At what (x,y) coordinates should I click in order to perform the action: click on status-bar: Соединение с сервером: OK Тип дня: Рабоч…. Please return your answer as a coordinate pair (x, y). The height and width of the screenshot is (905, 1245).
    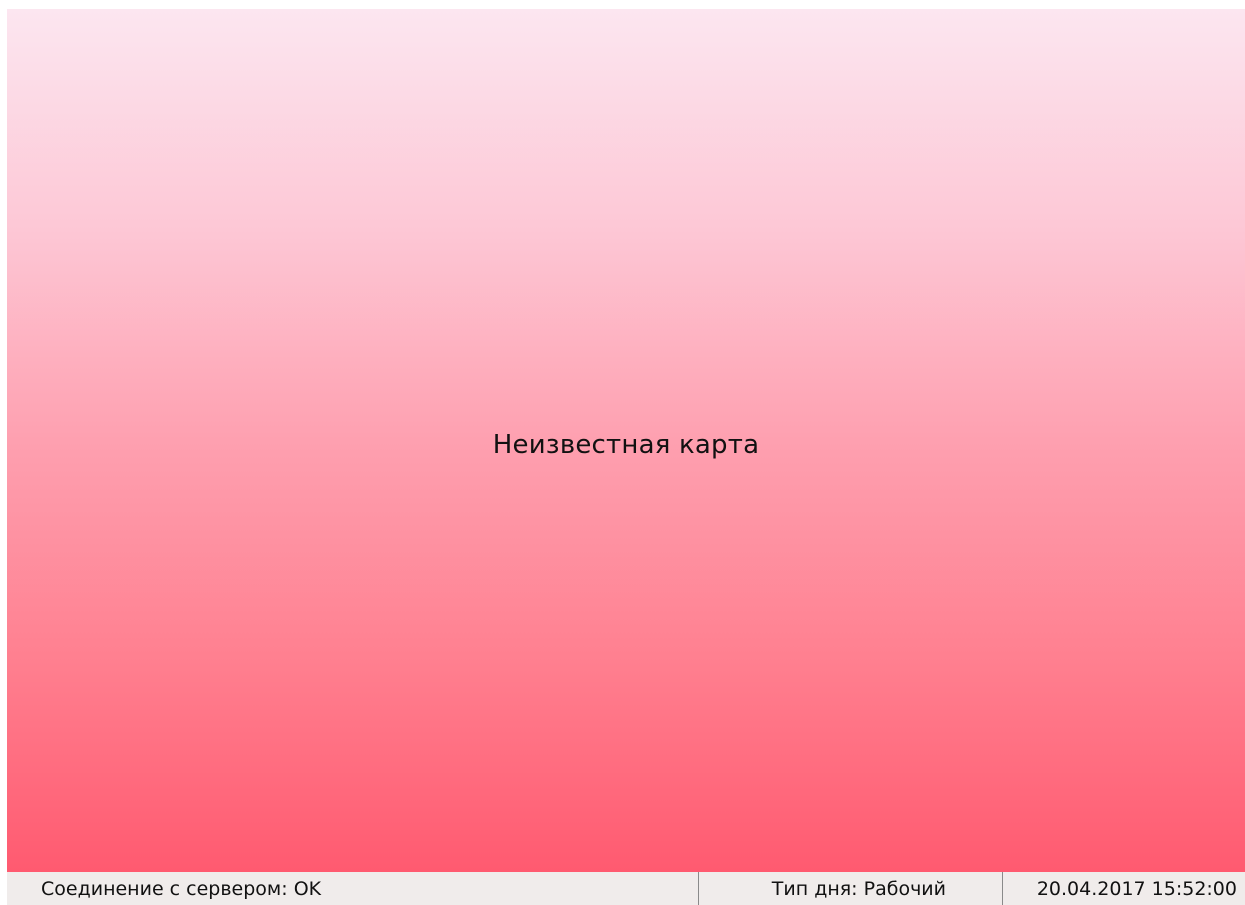
    Looking at the image, I should click on (626, 888).